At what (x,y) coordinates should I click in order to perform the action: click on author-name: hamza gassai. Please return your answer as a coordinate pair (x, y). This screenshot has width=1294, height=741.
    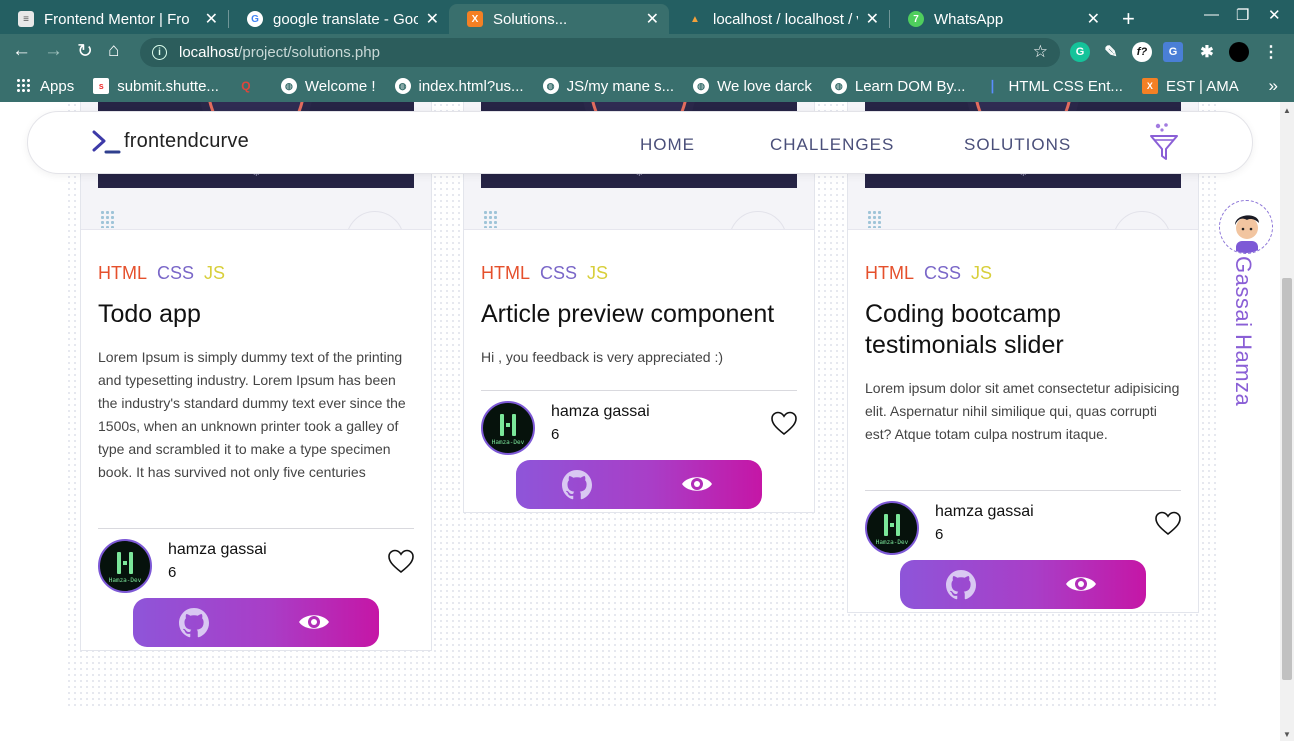
    Looking at the image, I should click on (217, 549).